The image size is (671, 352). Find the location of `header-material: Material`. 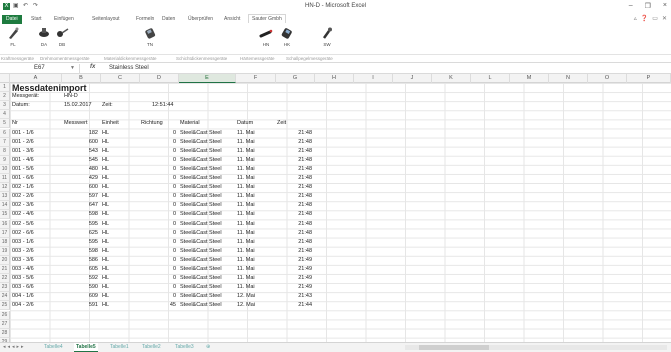

header-material: Material is located at coordinates (190, 123).